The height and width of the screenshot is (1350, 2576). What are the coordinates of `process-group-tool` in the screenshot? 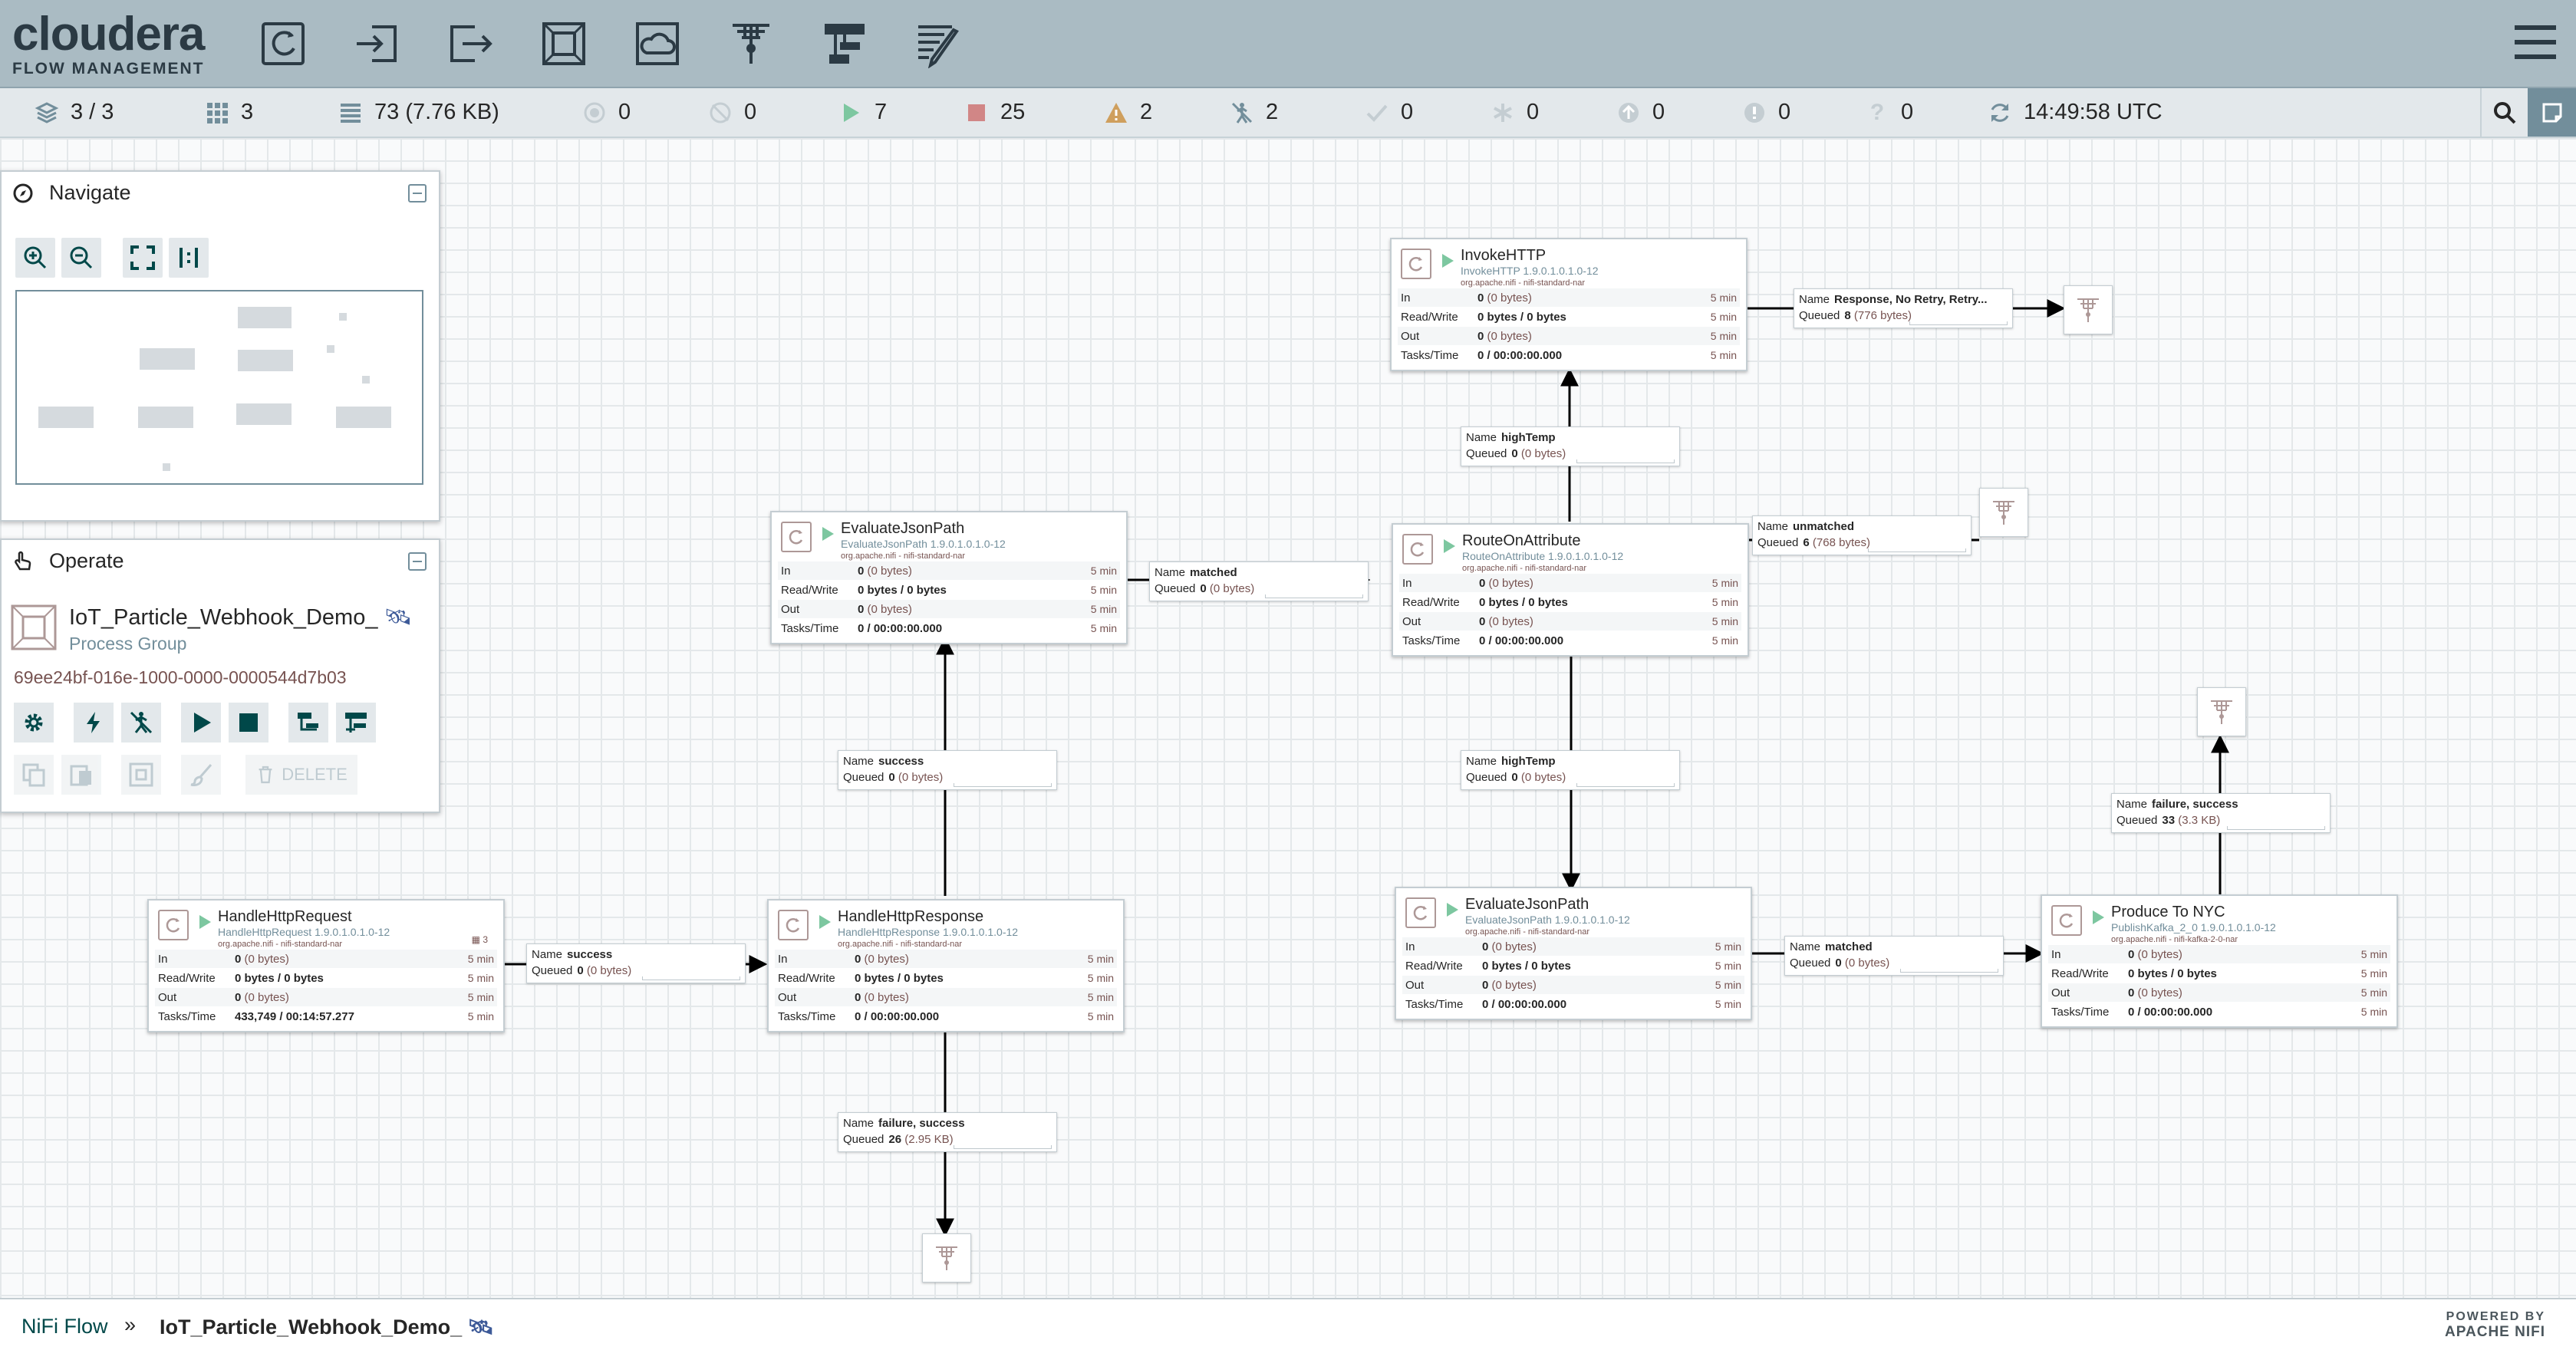 It's located at (564, 44).